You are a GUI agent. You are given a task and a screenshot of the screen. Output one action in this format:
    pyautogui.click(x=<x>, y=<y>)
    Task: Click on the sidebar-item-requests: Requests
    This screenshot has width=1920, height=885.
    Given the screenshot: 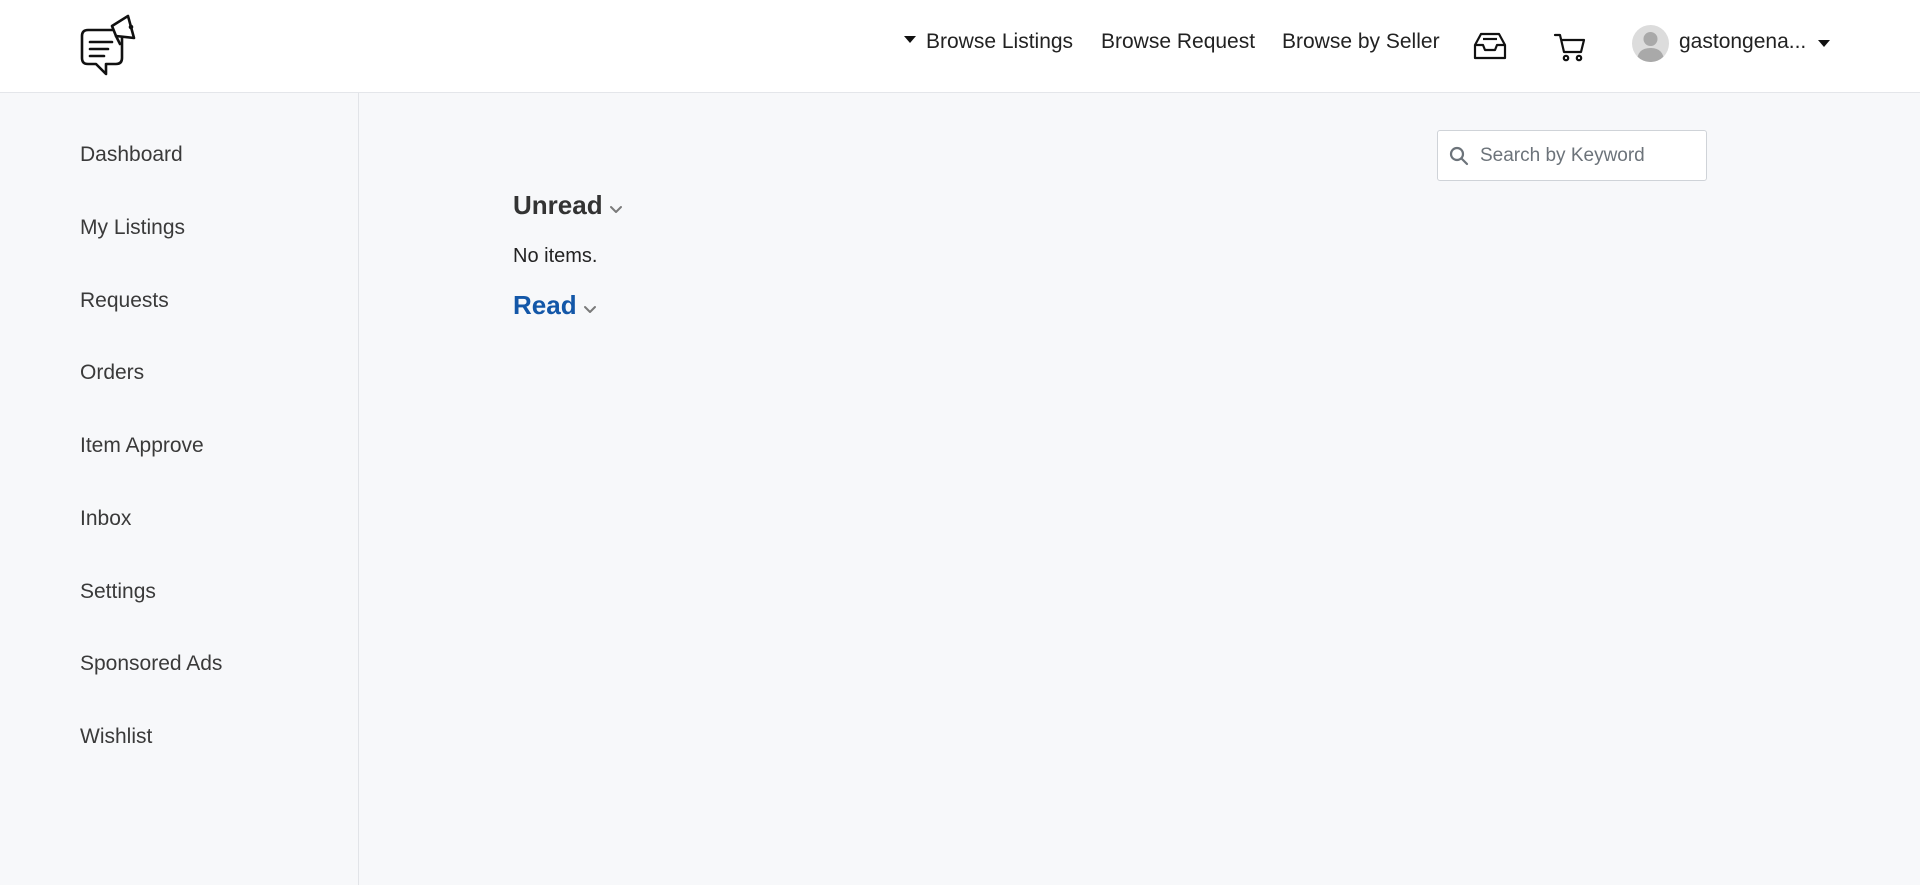 What is the action you would take?
    pyautogui.click(x=124, y=301)
    